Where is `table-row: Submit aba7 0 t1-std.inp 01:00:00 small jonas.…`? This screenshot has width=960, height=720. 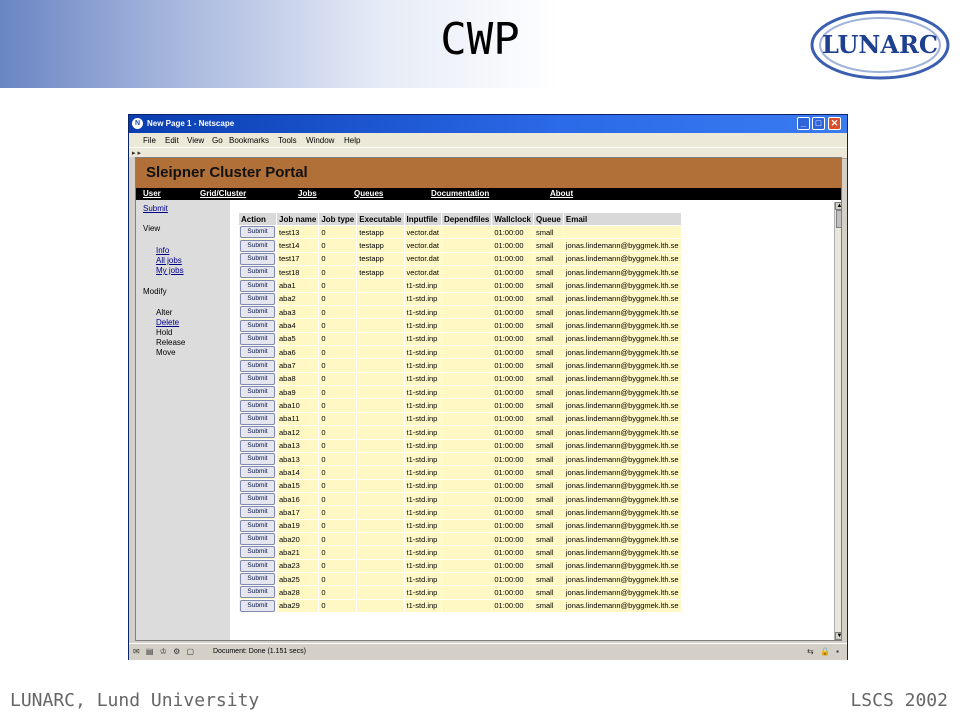 table-row: Submit aba7 0 t1-std.inp 01:00:00 small jonas.… is located at coordinates (460, 365).